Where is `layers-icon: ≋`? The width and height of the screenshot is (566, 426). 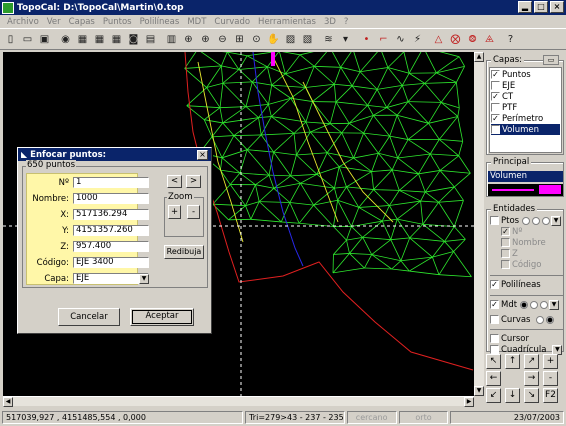
layers-icon: ≋ is located at coordinates (328, 39).